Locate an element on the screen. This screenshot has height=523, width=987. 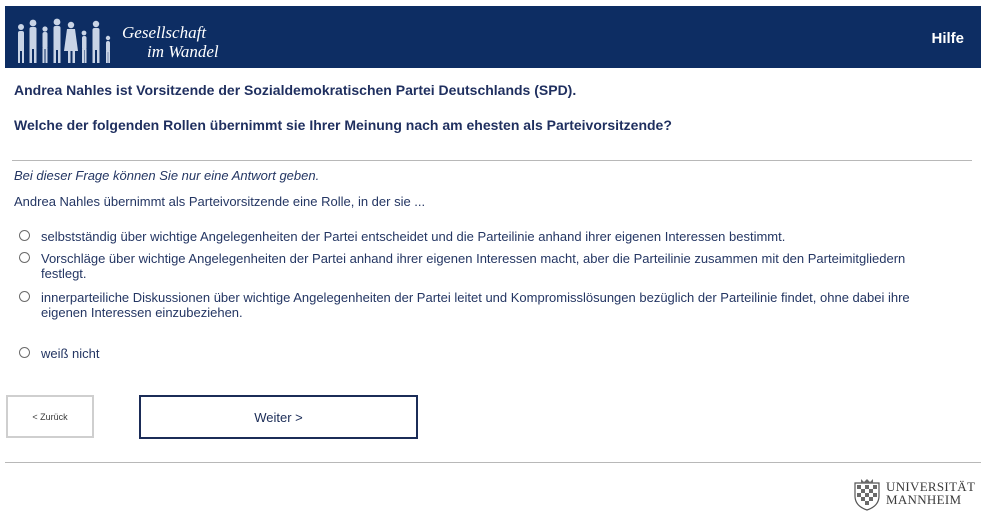
people-silhouettes-icon is located at coordinates (64, 40).